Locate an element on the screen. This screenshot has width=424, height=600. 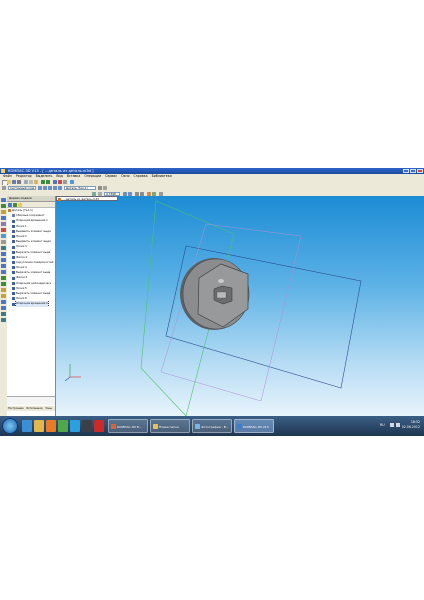
tab-zones: Зоны is located at coordinates (48, 408).